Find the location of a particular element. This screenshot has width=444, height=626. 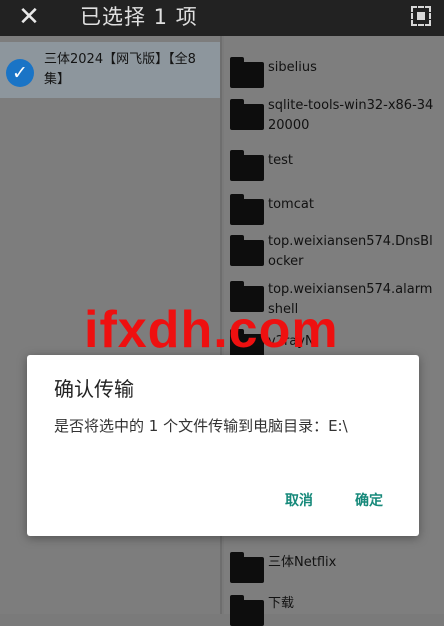

confirm-button: 确定 is located at coordinates (369, 501).